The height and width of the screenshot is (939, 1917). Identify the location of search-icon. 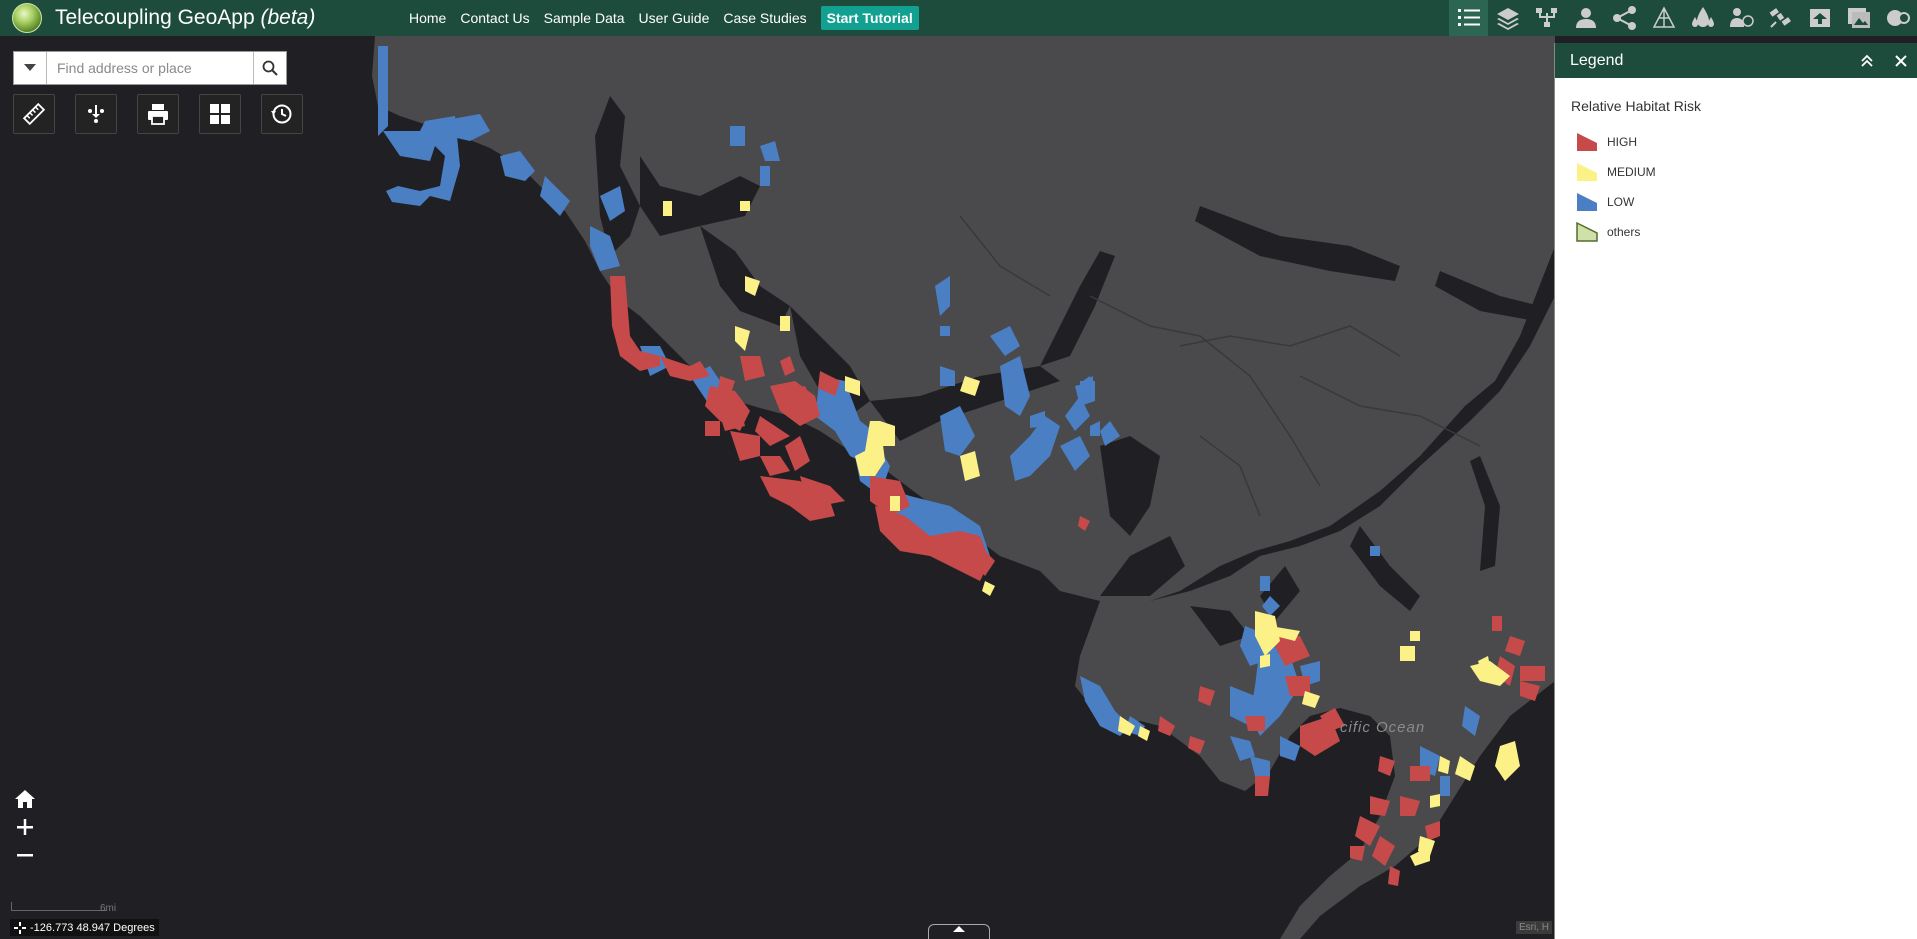
(270, 68).